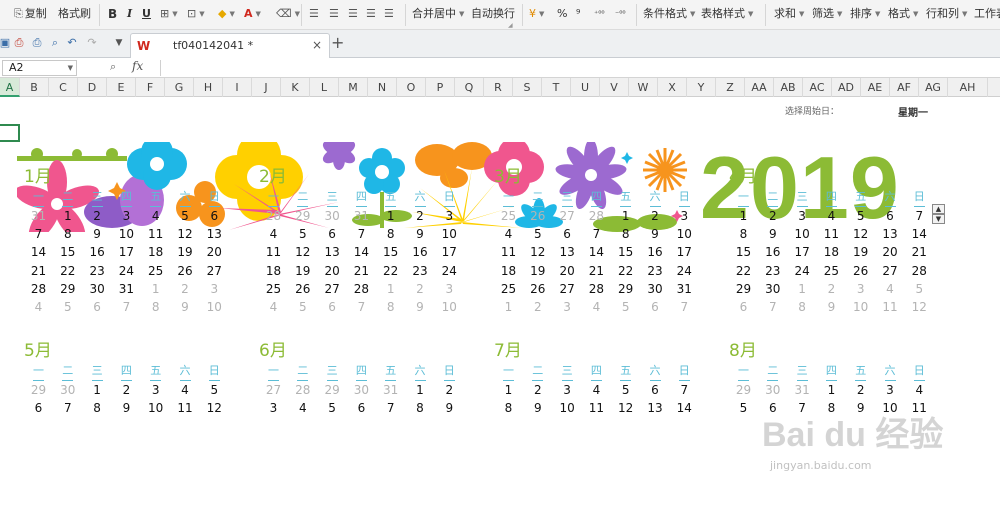 The width and height of the screenshot is (1000, 505). I want to click on adjacent-month-day-cell: 10, so click(449, 307).